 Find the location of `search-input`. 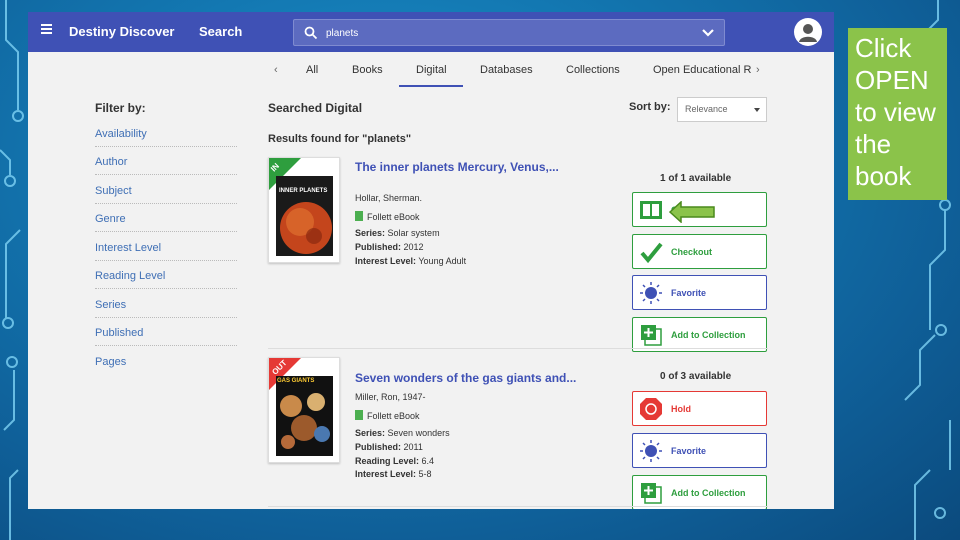

search-input is located at coordinates (506, 33).